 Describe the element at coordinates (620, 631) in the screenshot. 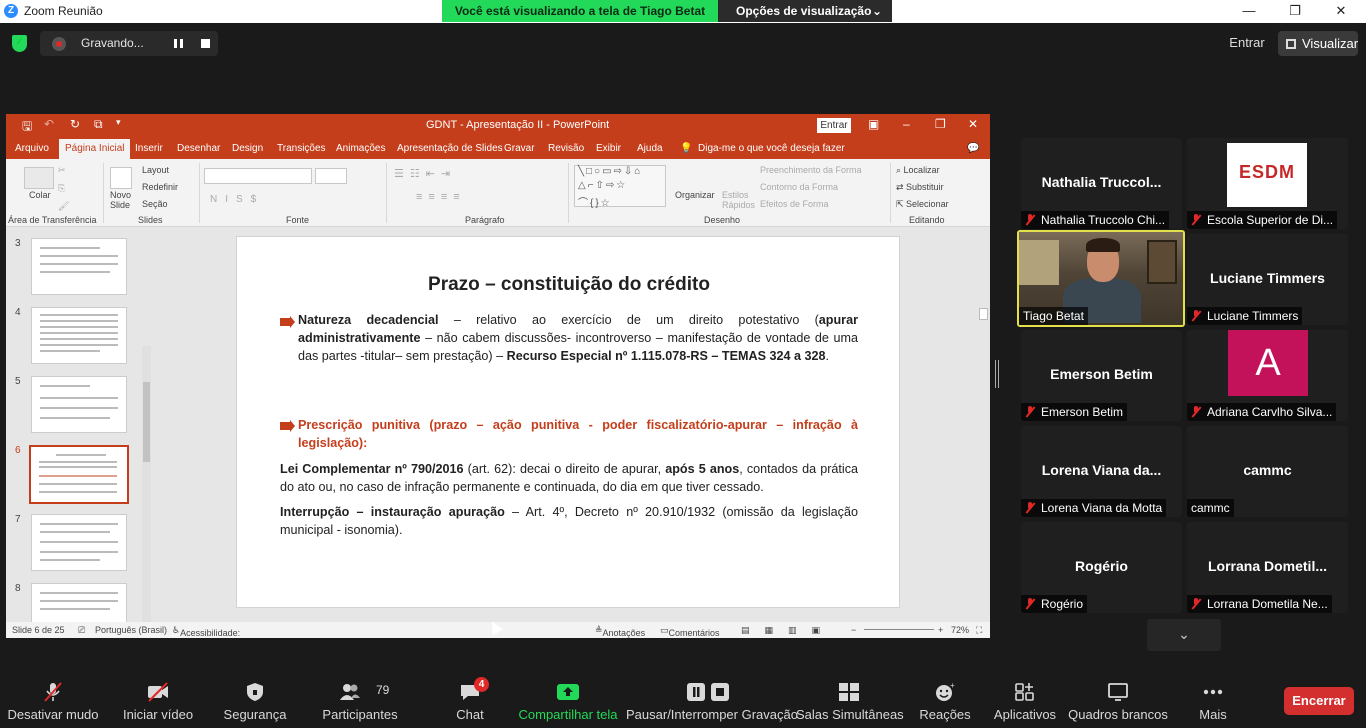

I see `notes-button: ≜ Anotações` at that location.